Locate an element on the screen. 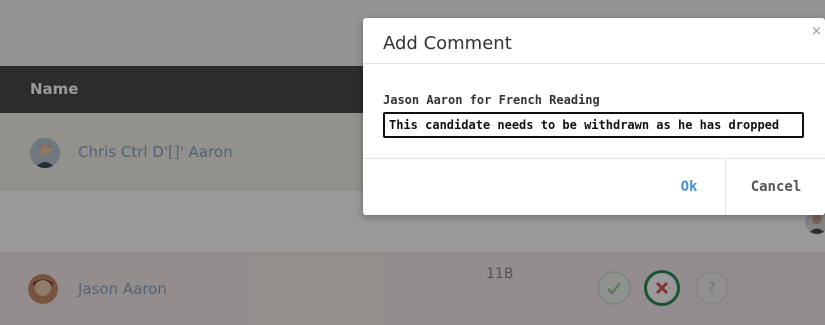 Image resolution: width=825 pixels, height=325 pixels. comment-label: Jason Aaron for French Reading is located at coordinates (491, 100).